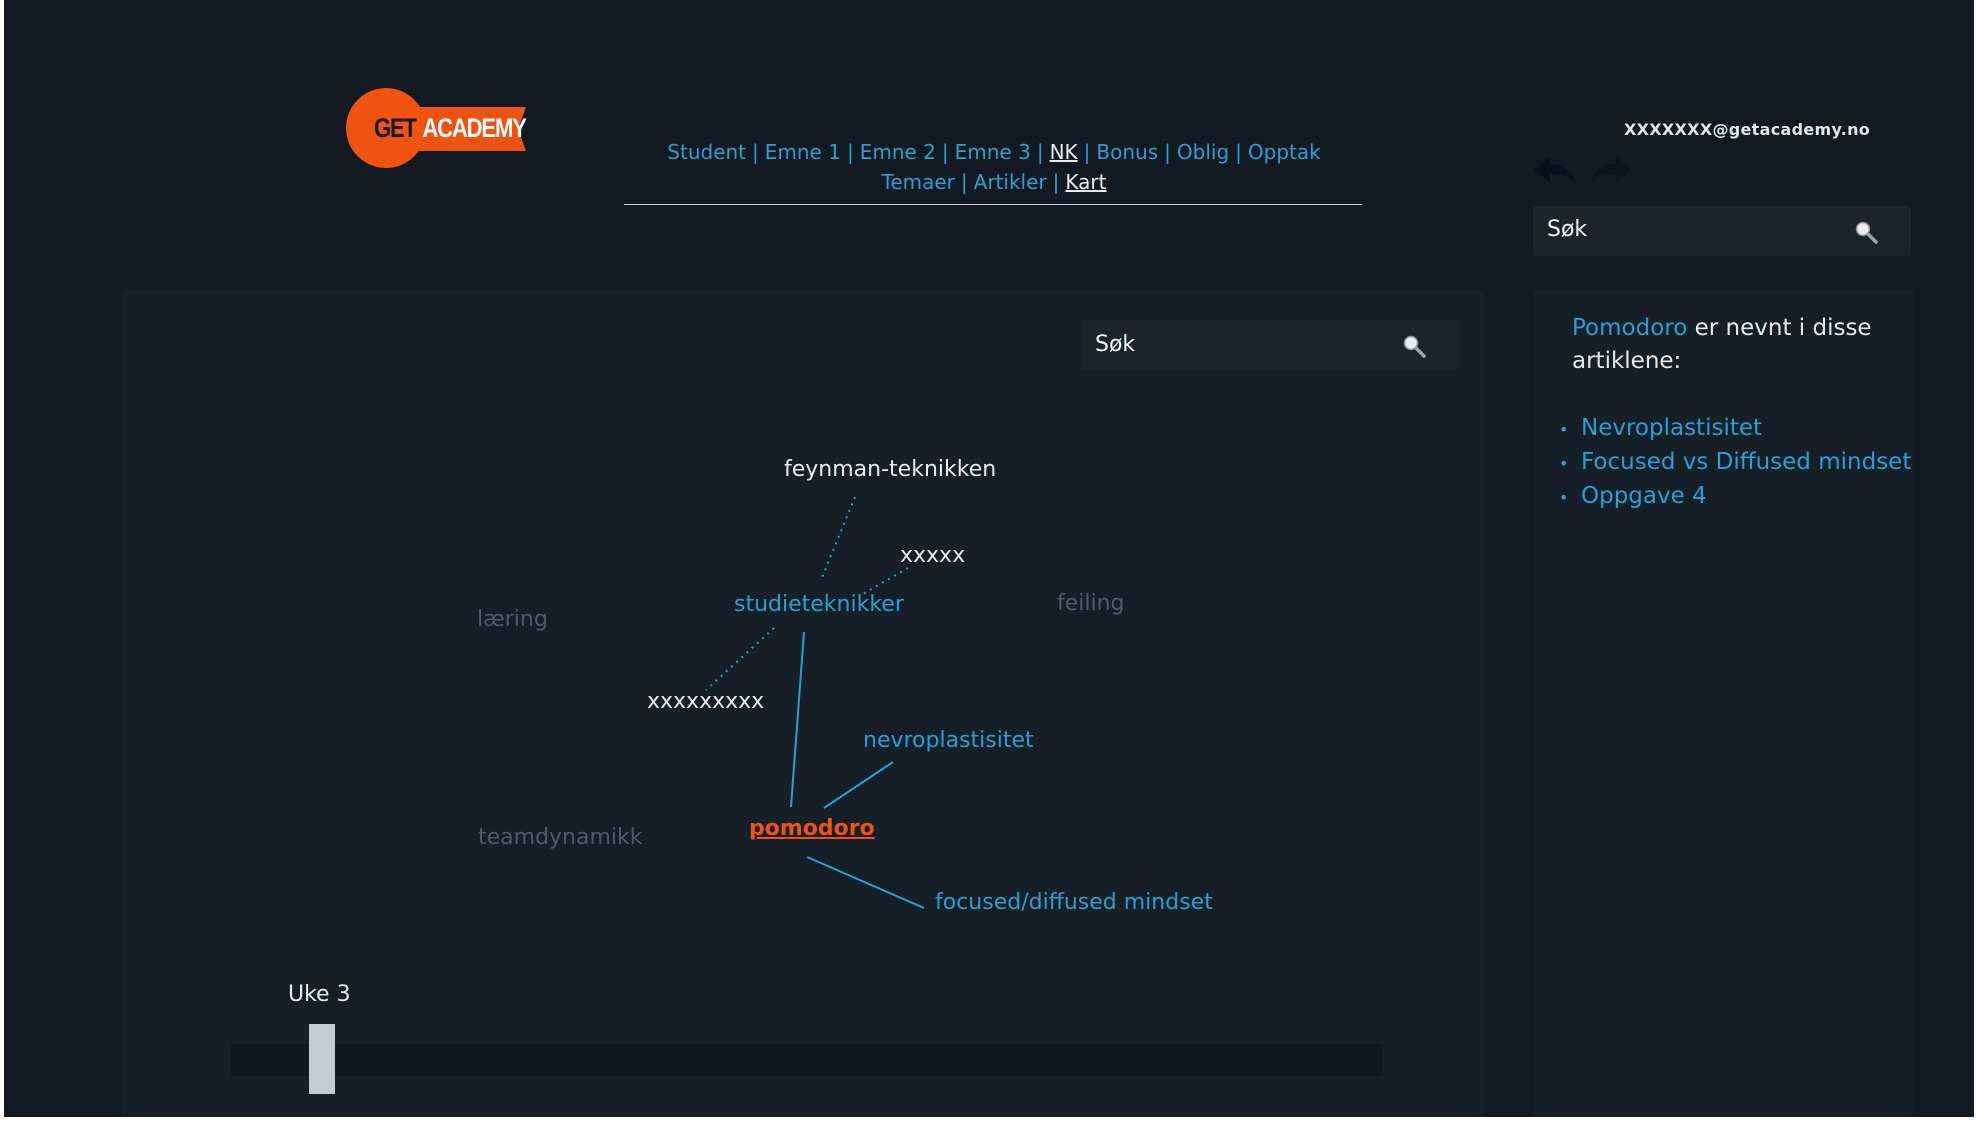 The height and width of the screenshot is (1124, 1978). Describe the element at coordinates (1746, 462) in the screenshot. I see `article-link-label: Focused vs Diffused mindset` at that location.